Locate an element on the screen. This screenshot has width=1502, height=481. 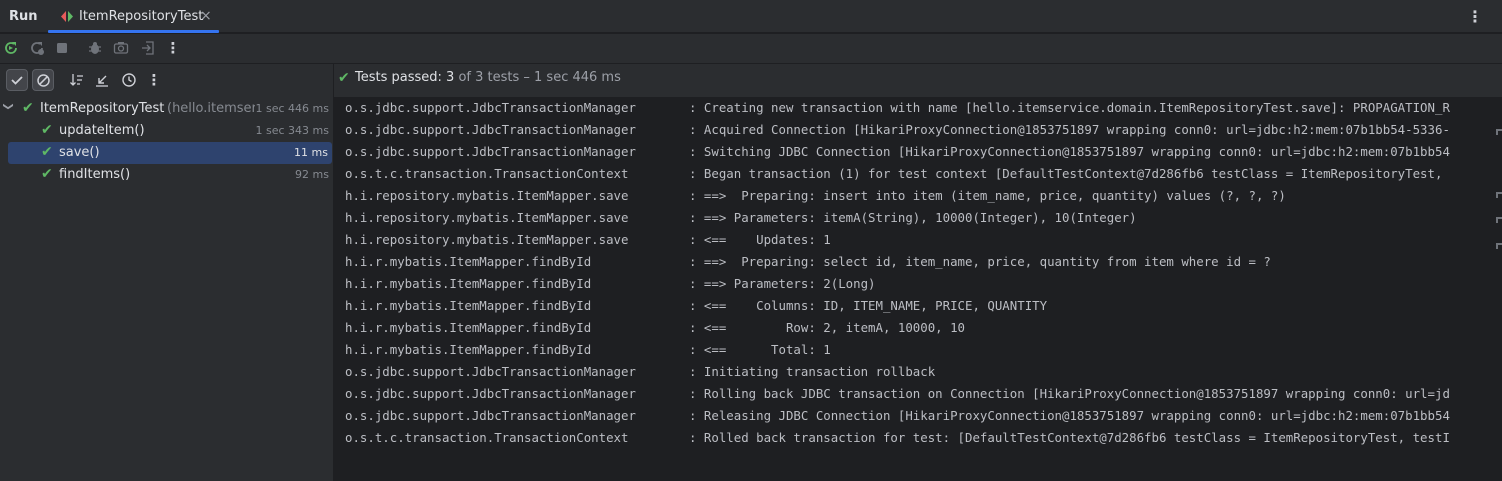
chevron-down-icon: ❯ is located at coordinates (8, 106).